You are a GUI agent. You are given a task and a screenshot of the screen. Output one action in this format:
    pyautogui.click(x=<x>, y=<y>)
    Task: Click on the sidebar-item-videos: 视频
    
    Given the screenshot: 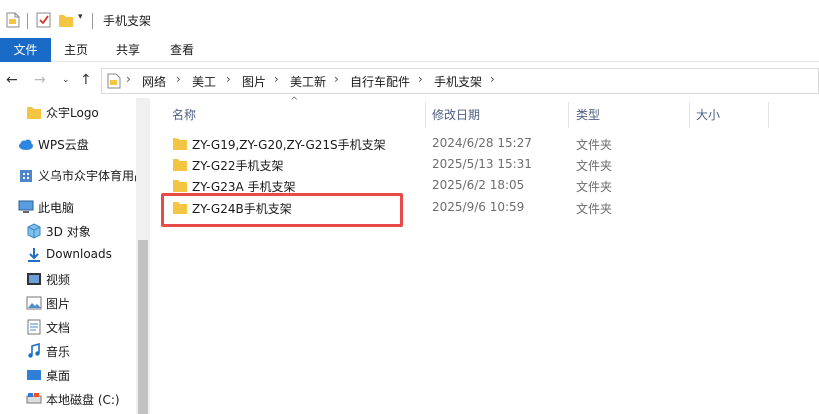 What is the action you would take?
    pyautogui.click(x=68, y=279)
    